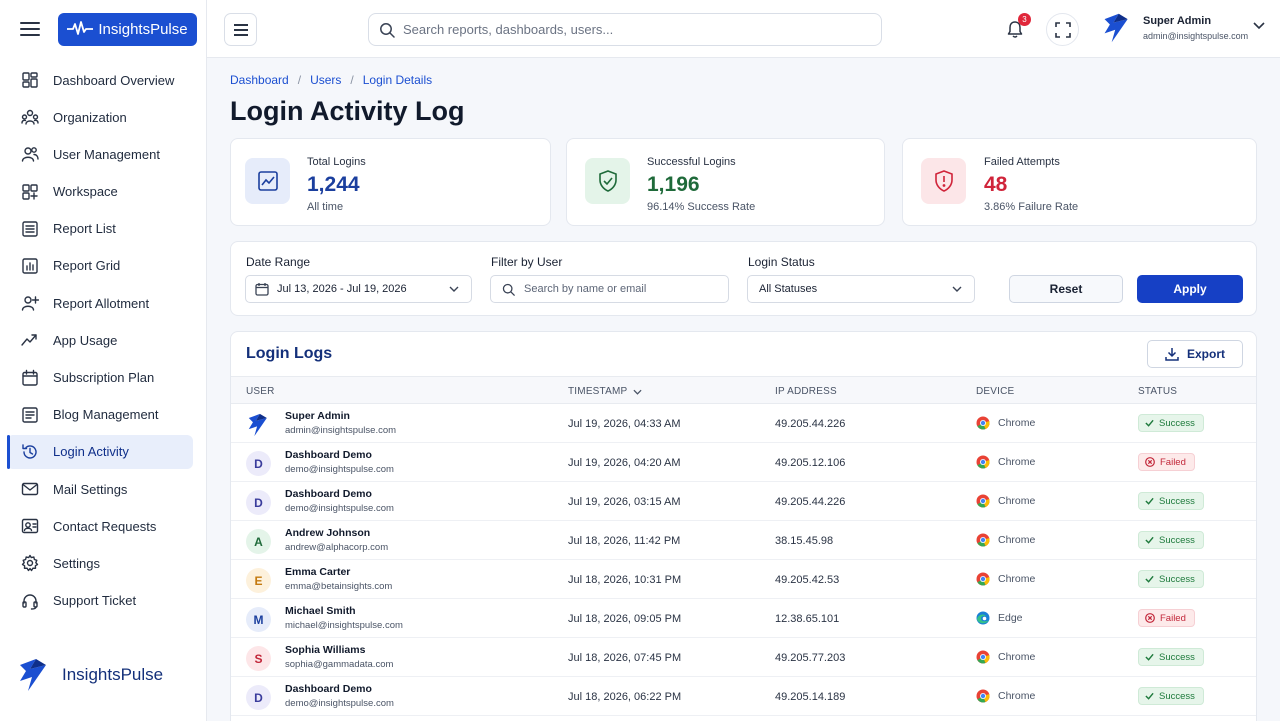 This screenshot has height=721, width=1280. What do you see at coordinates (598, 391) in the screenshot?
I see `column-timestamp-label: TIMESTAMP` at bounding box center [598, 391].